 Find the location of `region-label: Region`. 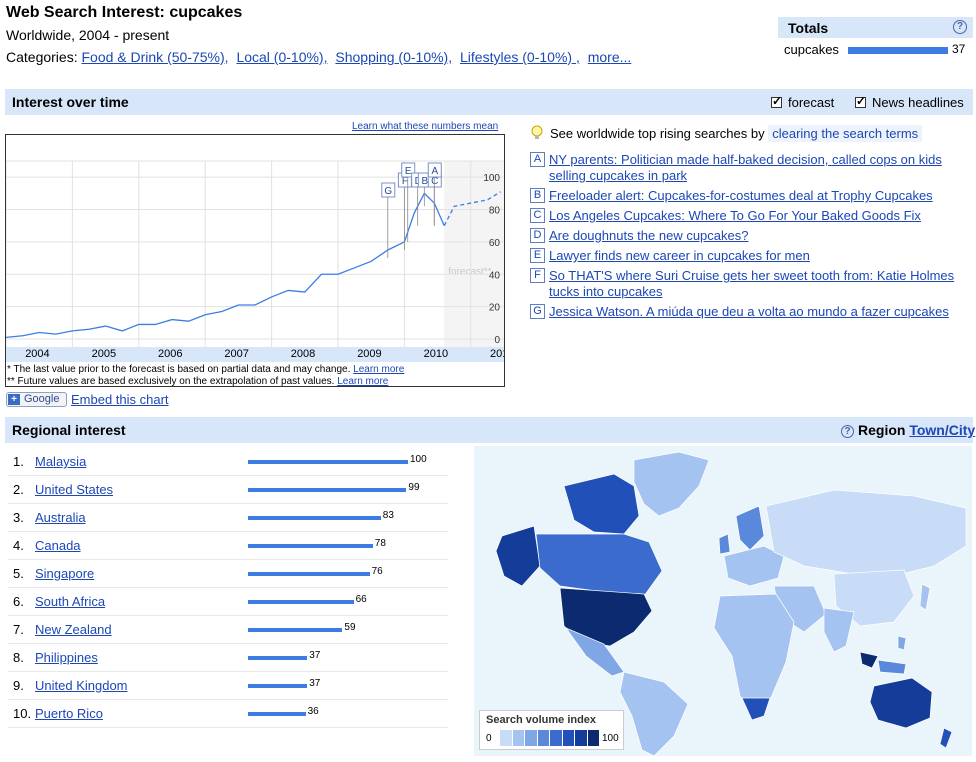

region-label: Region is located at coordinates (882, 430).